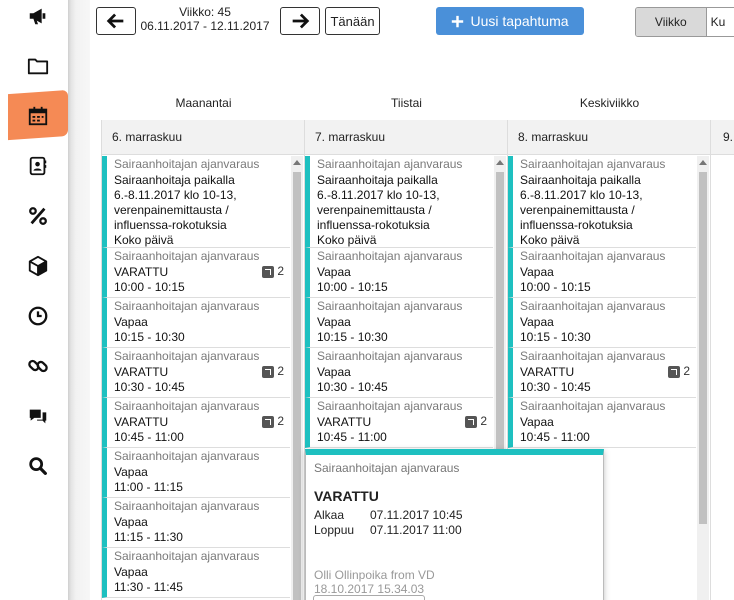  I want to click on new-event-button: Uusi tapahtuma, so click(510, 21).